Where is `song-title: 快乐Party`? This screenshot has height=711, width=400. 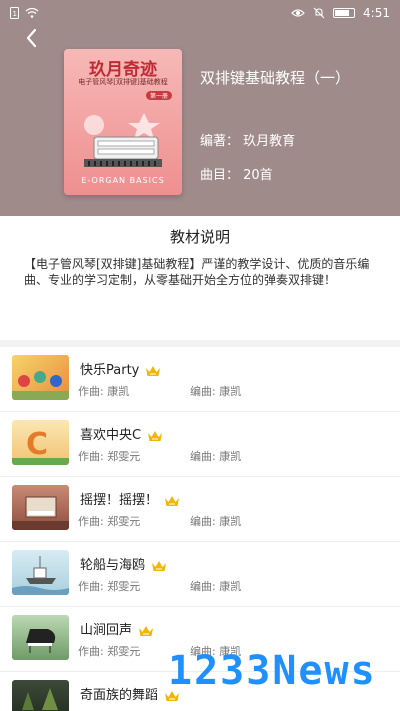
song-title: 快乐Party is located at coordinates (110, 370).